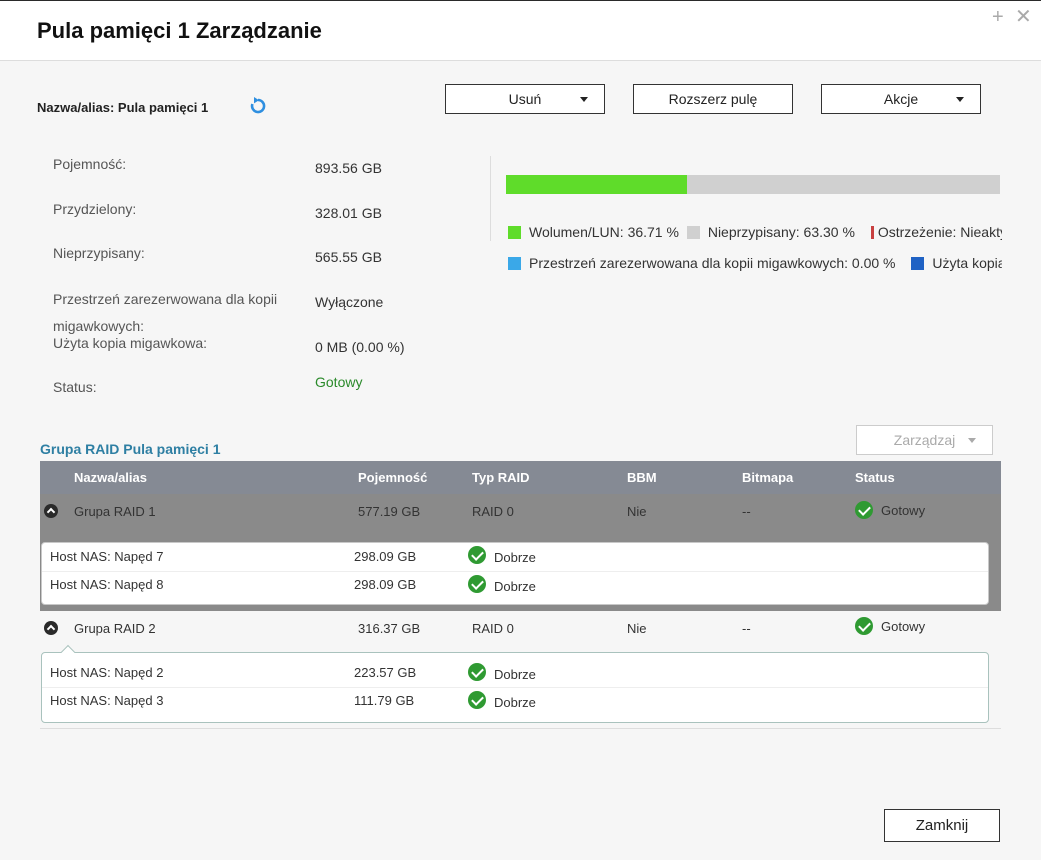  What do you see at coordinates (918, 263) in the screenshot?
I see `legend-swatch-snapshot-used` at bounding box center [918, 263].